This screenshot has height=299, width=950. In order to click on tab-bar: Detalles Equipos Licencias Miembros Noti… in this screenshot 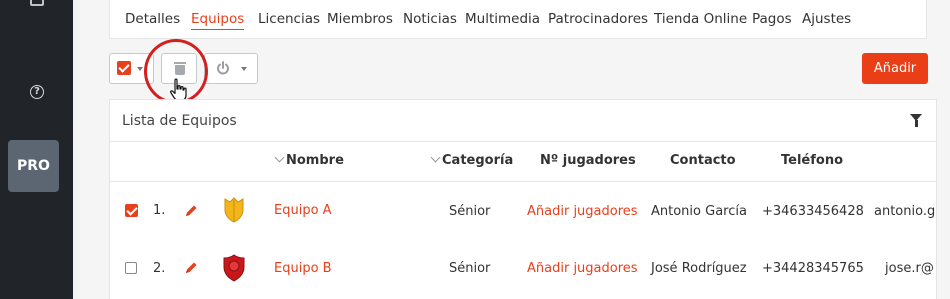, I will do `click(518, 19)`.